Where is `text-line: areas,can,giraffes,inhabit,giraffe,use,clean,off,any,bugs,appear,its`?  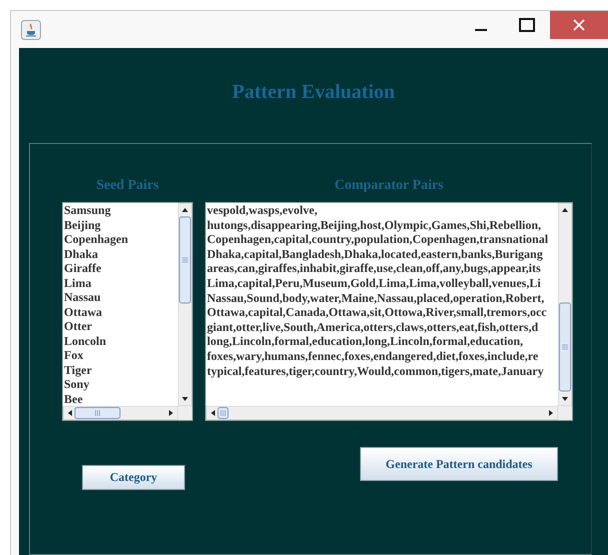
text-line: areas,can,giraffes,inhabit,giraffe,use,clean,off,any,bugs,appear,its is located at coordinates (374, 268).